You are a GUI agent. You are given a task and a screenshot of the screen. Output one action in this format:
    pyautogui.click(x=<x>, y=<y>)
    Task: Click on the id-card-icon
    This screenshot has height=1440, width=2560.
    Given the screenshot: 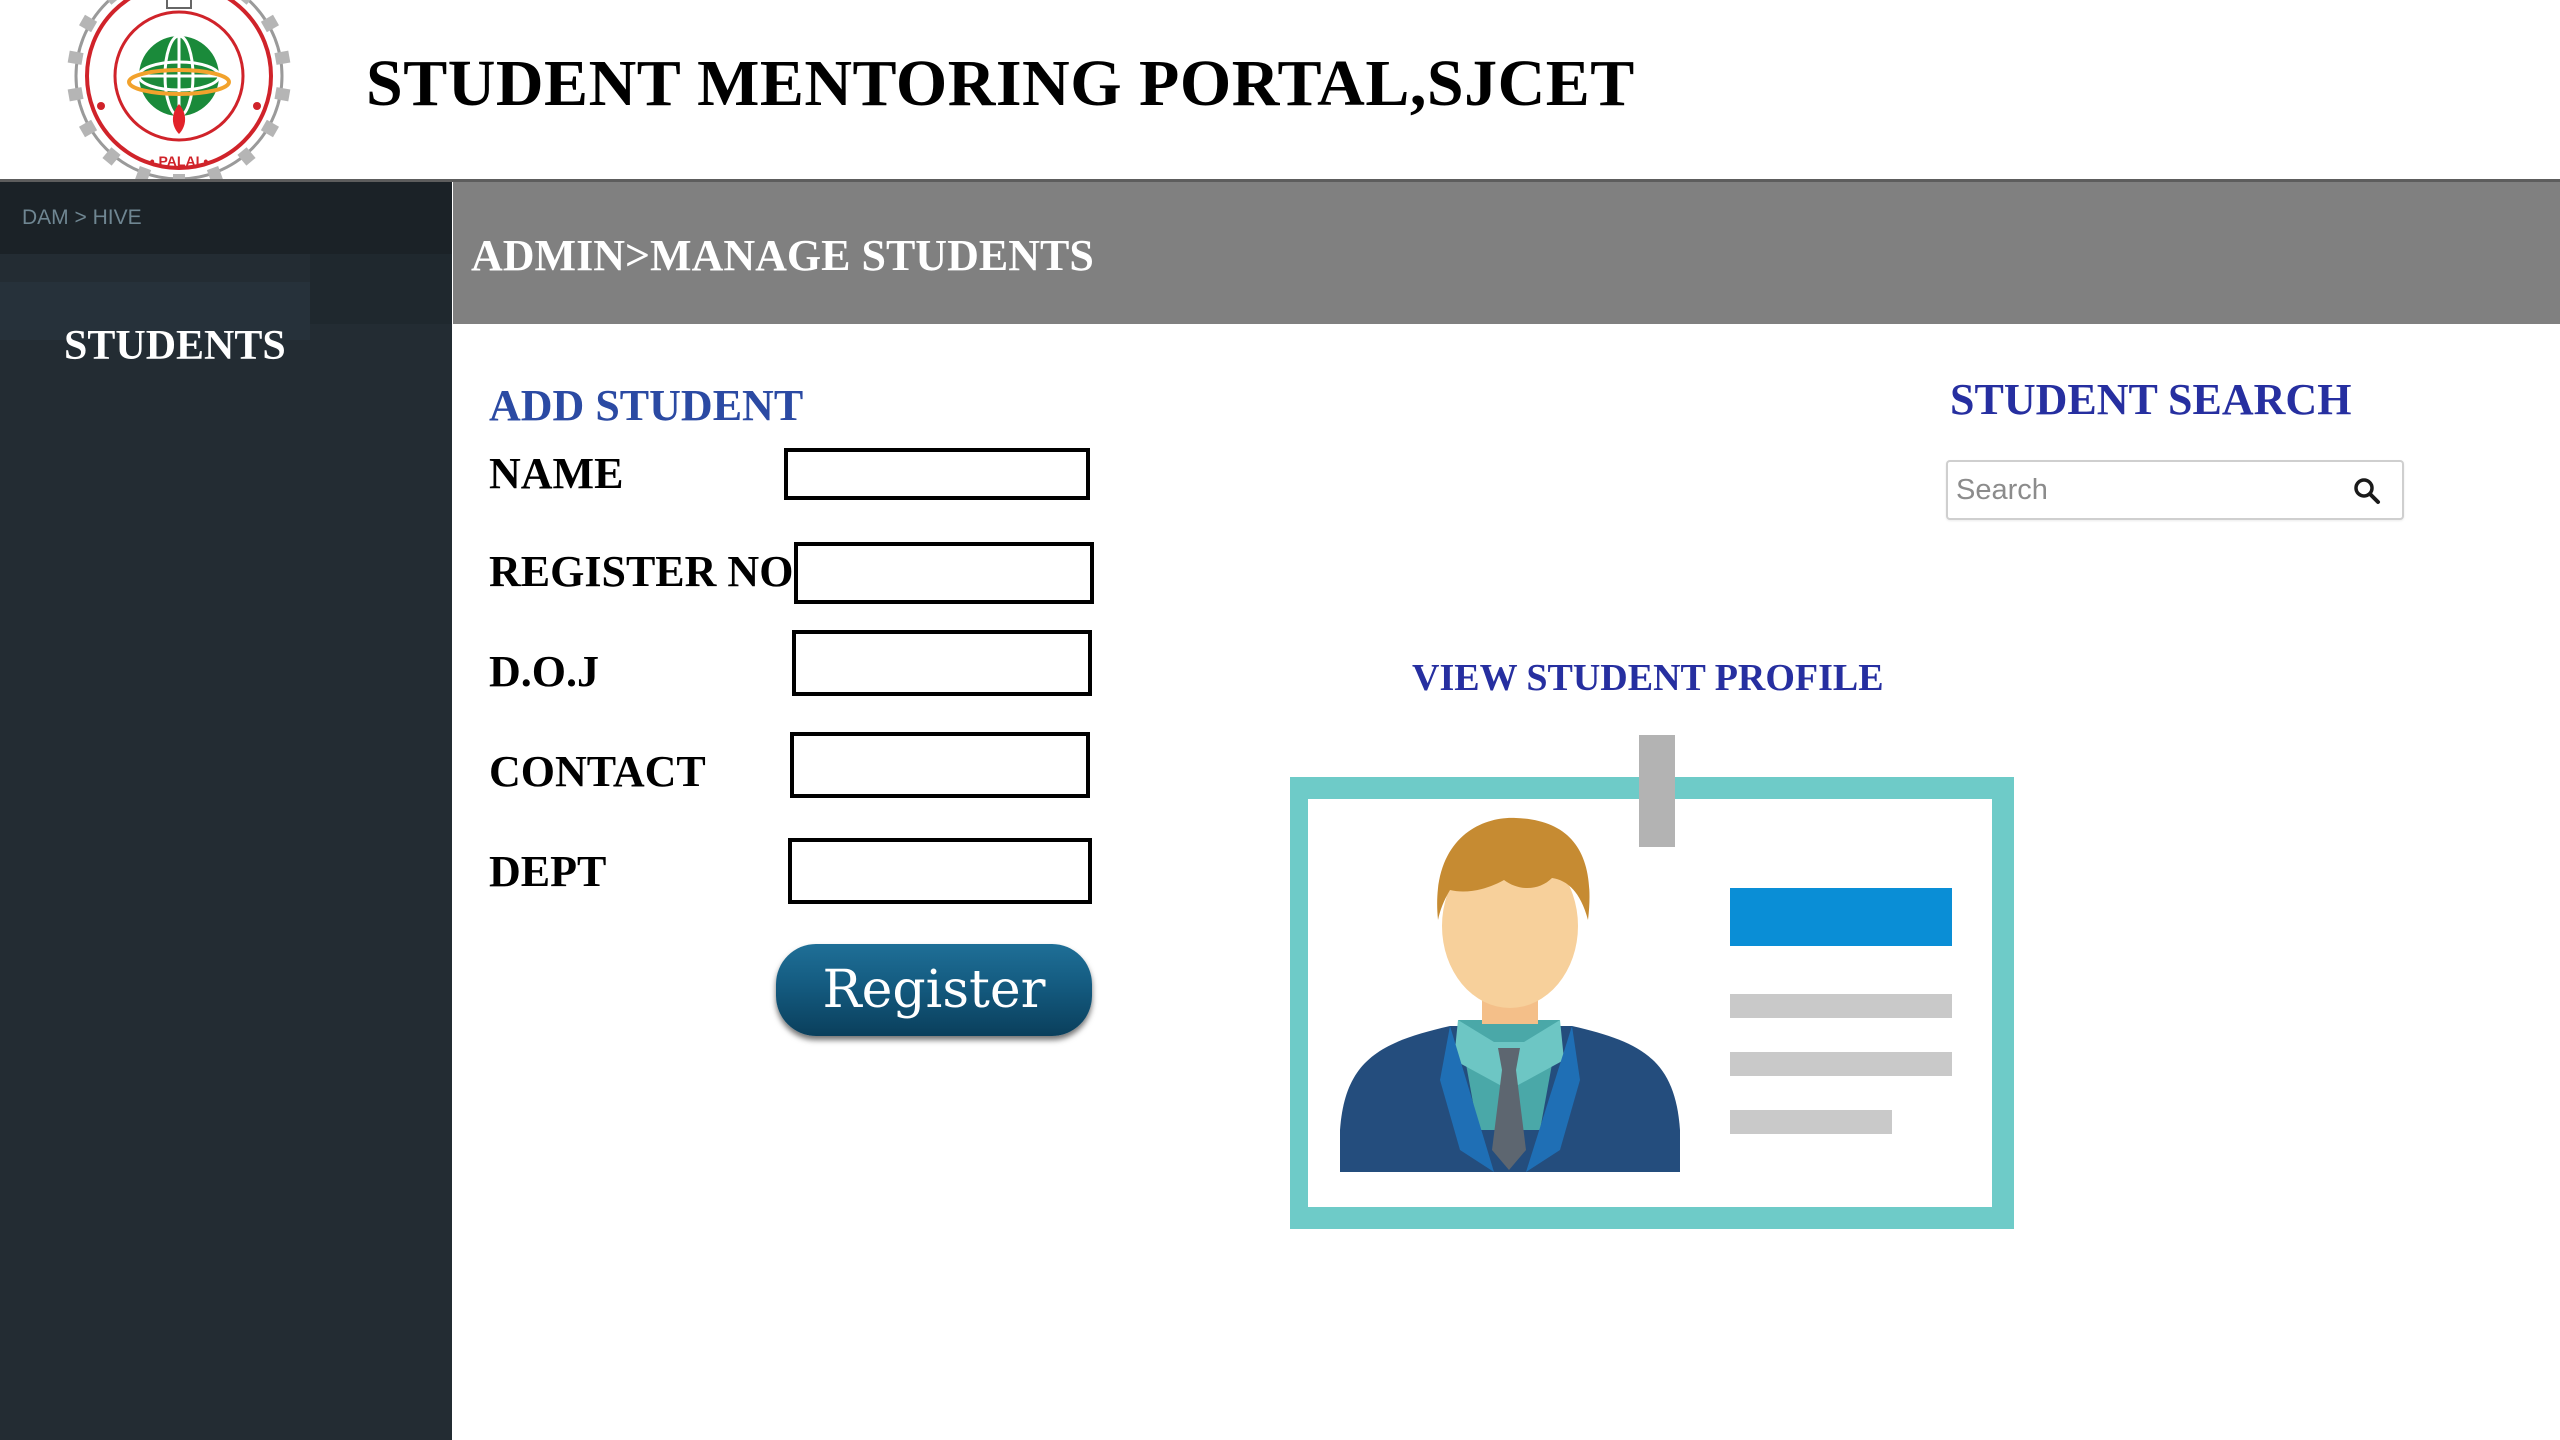 What is the action you would take?
    pyautogui.click(x=1655, y=988)
    